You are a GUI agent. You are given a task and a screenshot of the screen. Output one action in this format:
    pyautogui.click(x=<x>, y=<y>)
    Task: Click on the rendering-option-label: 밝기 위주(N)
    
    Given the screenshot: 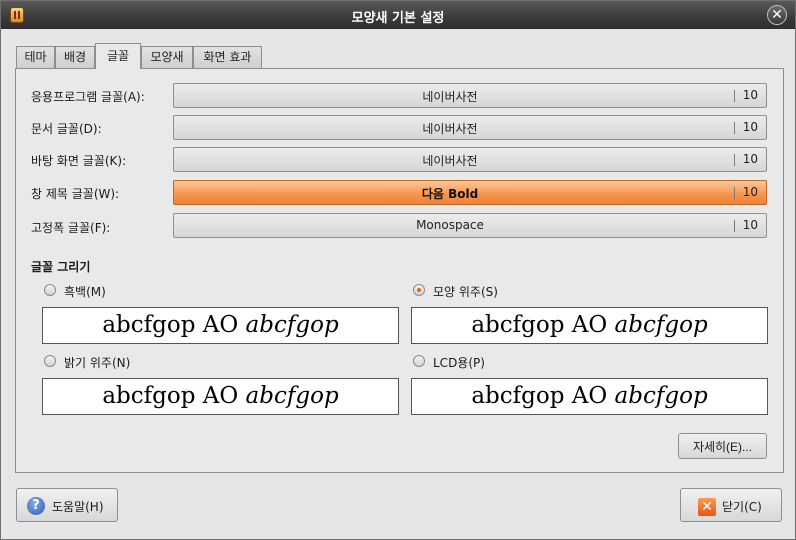 What is the action you would take?
    pyautogui.click(x=97, y=363)
    